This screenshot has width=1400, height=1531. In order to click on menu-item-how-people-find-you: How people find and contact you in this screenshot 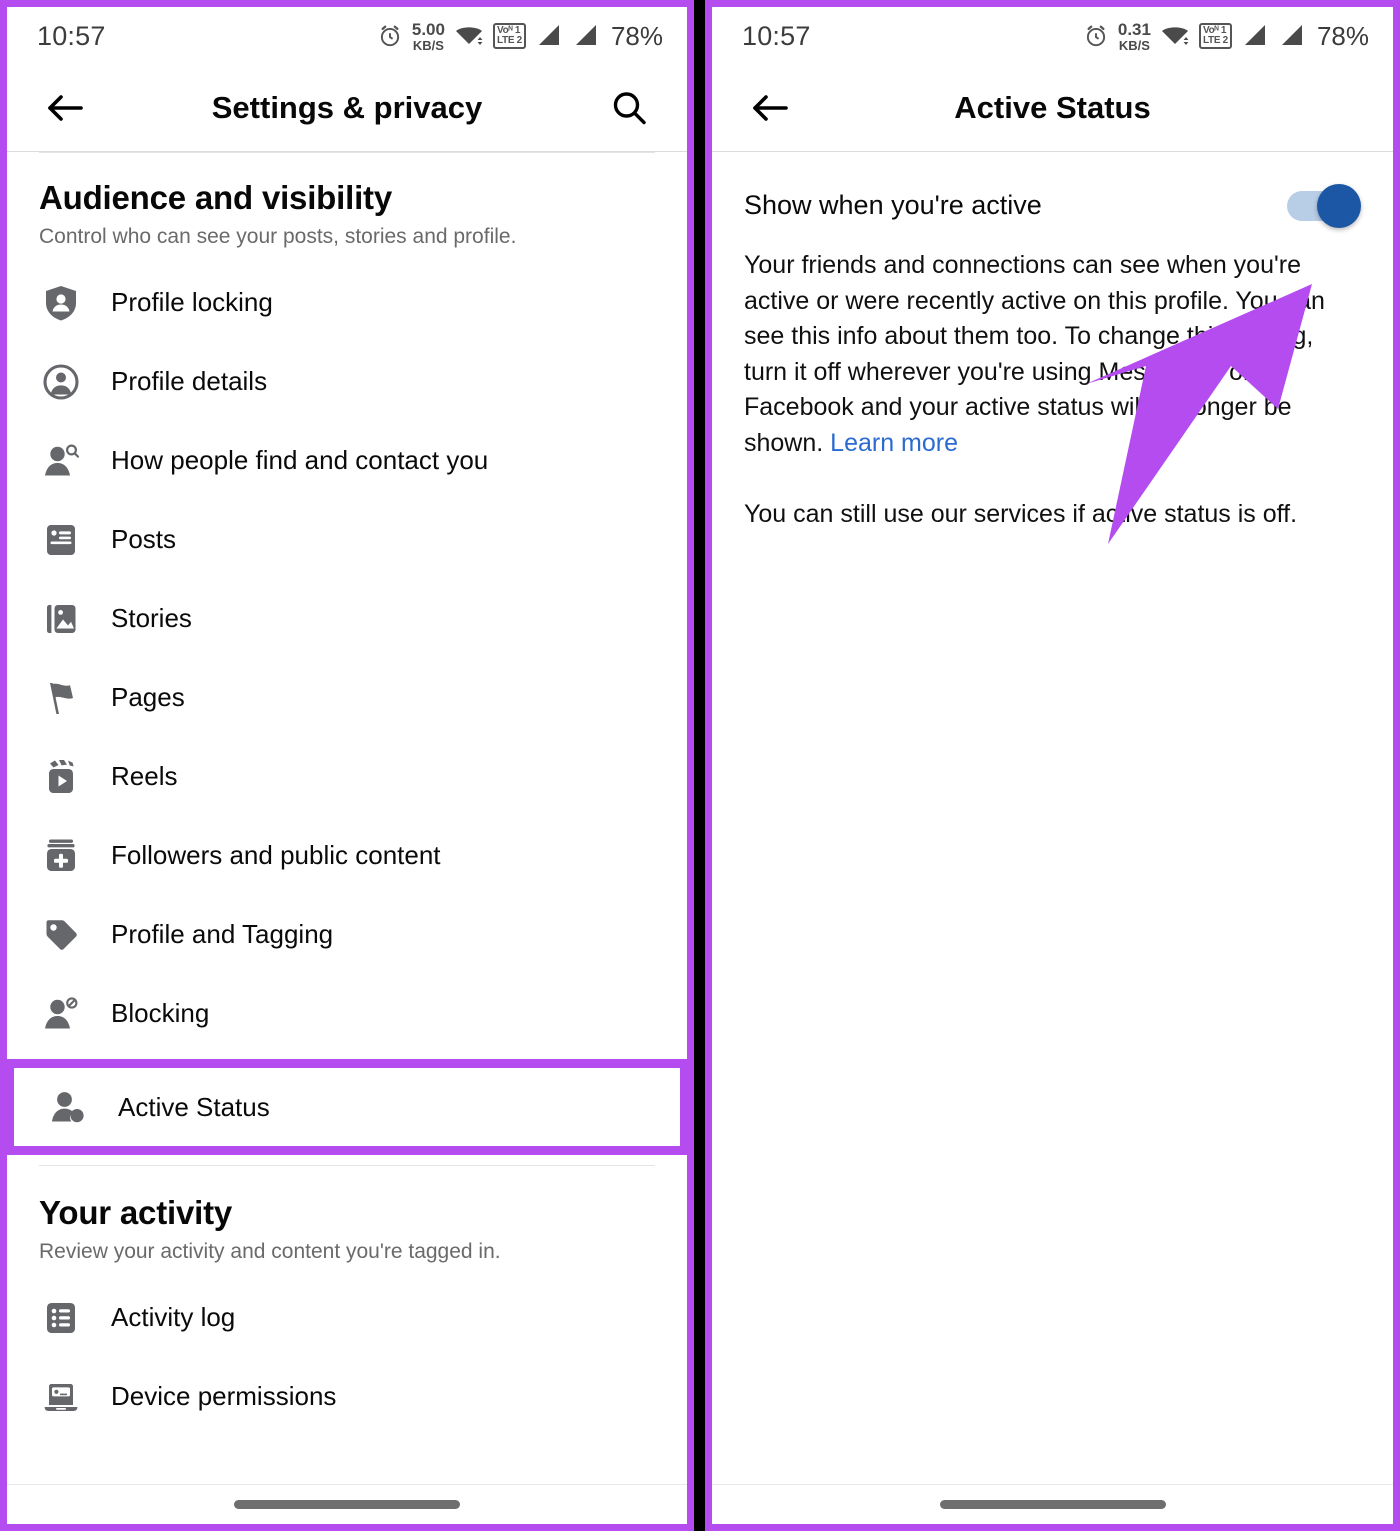, I will do `click(347, 460)`.